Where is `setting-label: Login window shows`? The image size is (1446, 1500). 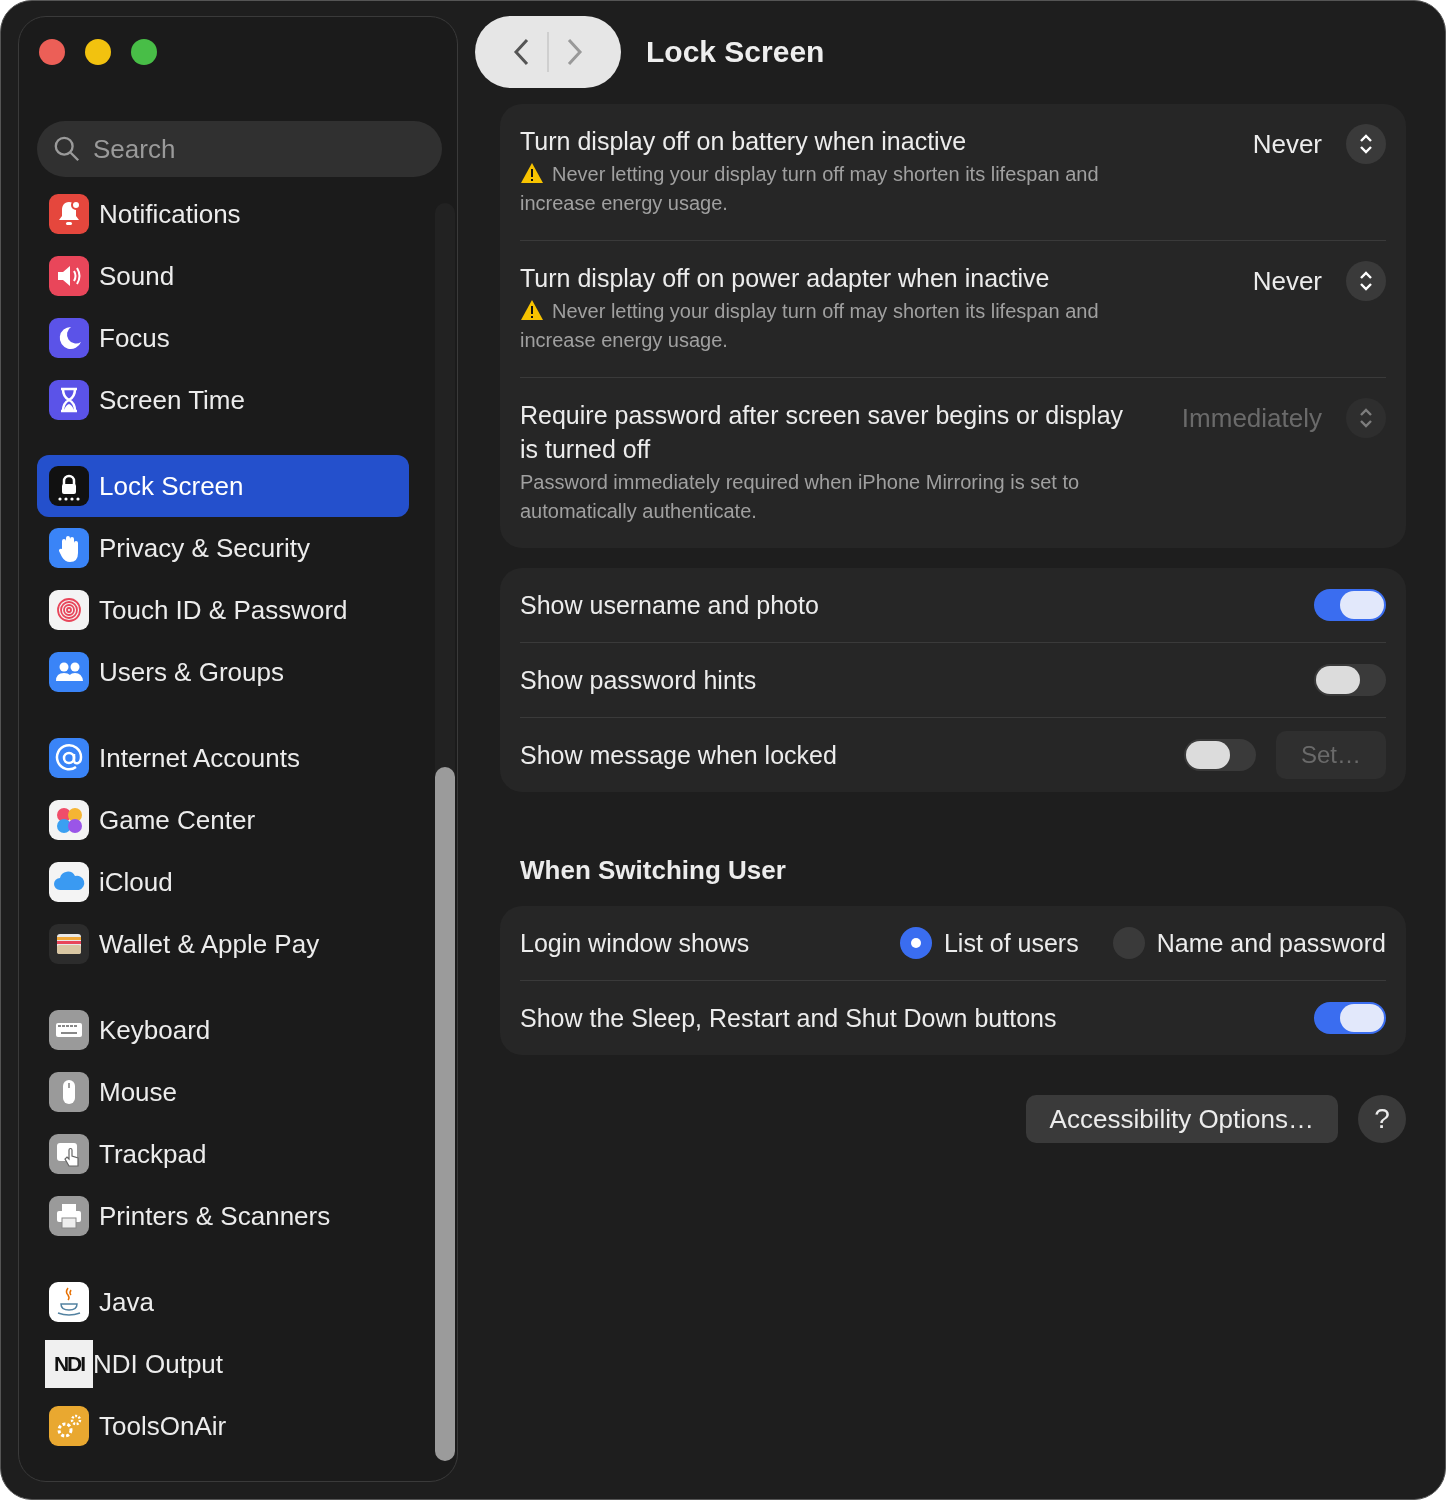
setting-label: Login window shows is located at coordinates (635, 943).